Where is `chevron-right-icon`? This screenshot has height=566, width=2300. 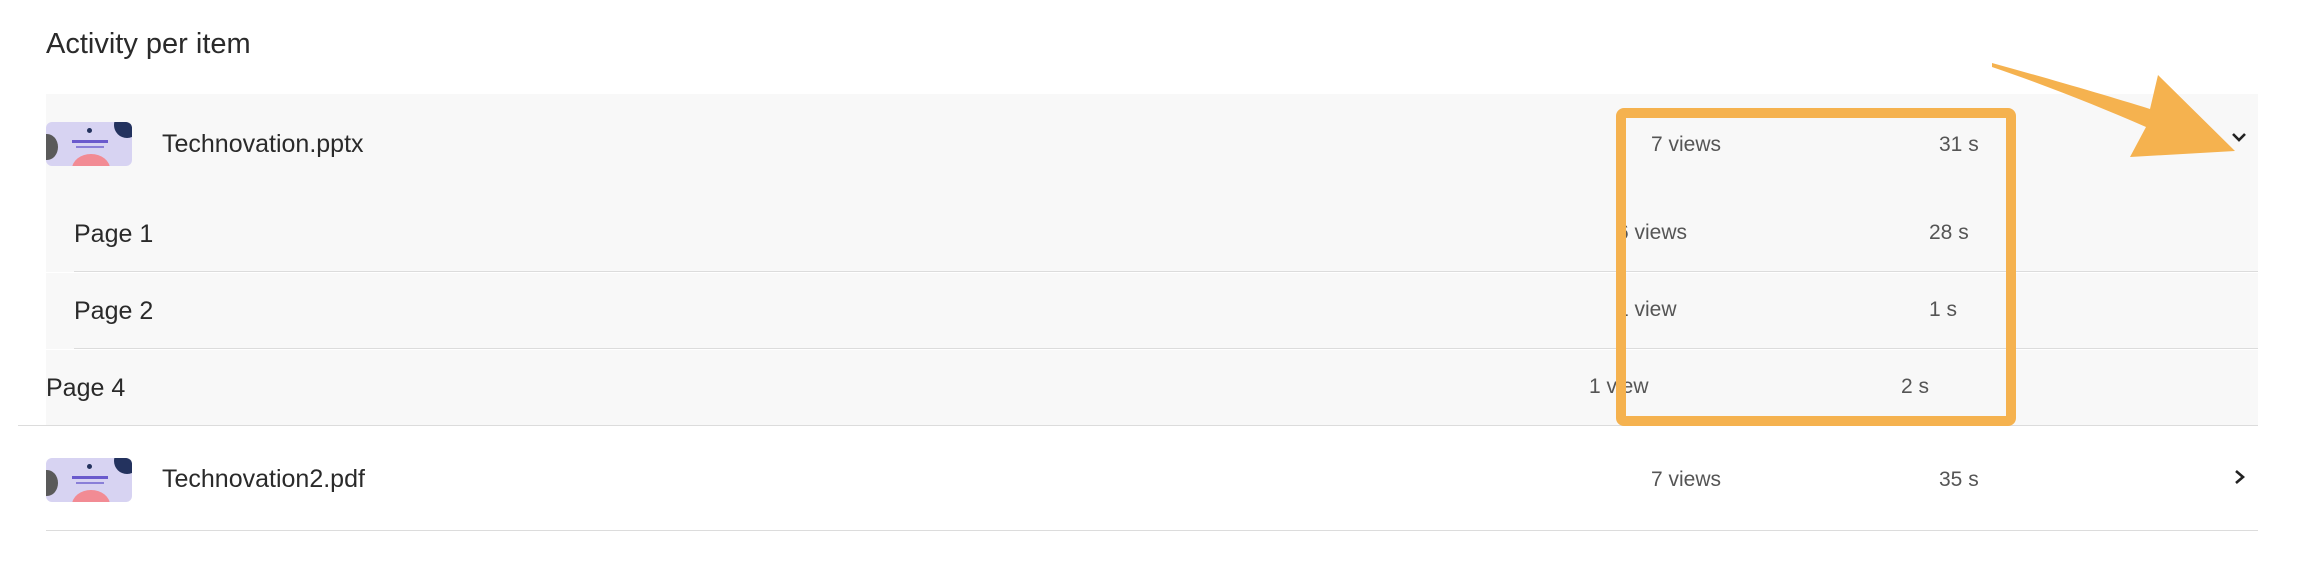
chevron-right-icon is located at coordinates (2240, 480).